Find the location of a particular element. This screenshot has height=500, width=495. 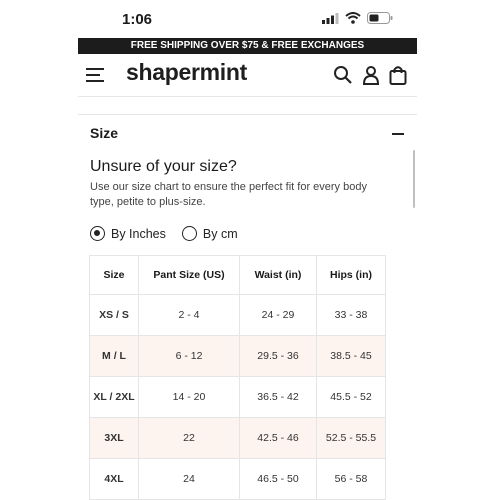

table-row: XL / 2XL 14 - 20 36.5 - 42 45.5 - 52 is located at coordinates (237, 397).